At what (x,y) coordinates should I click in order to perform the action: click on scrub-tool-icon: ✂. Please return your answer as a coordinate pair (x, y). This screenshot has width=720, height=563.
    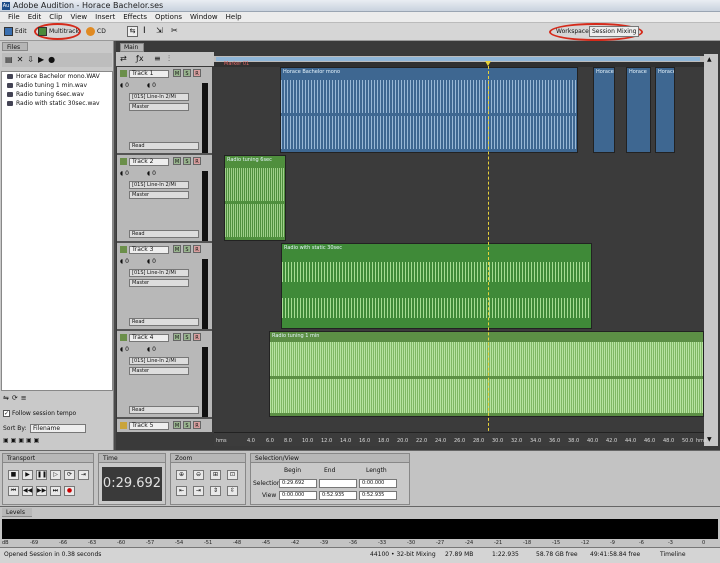
    Looking at the image, I should click on (174, 30).